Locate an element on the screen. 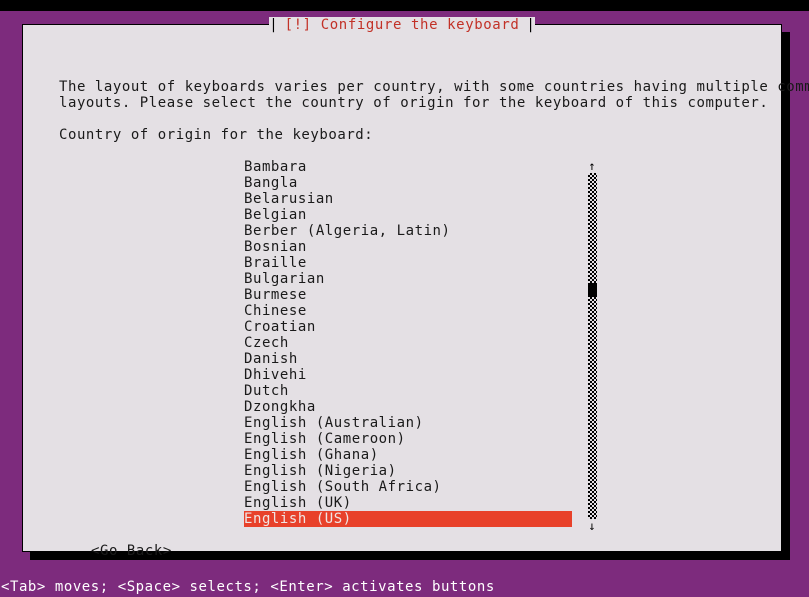 The width and height of the screenshot is (809, 597). list-item: Dhivehi is located at coordinates (408, 375).